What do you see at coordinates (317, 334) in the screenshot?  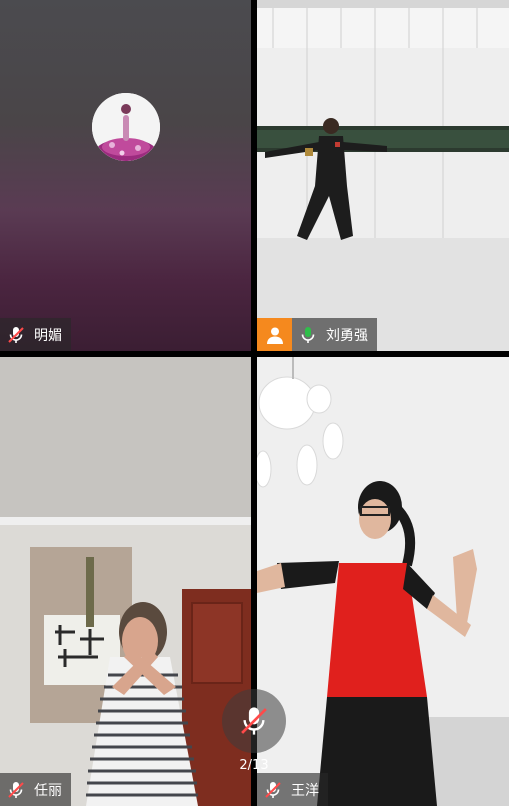 I see `participant-name-bar: 刘勇强` at bounding box center [317, 334].